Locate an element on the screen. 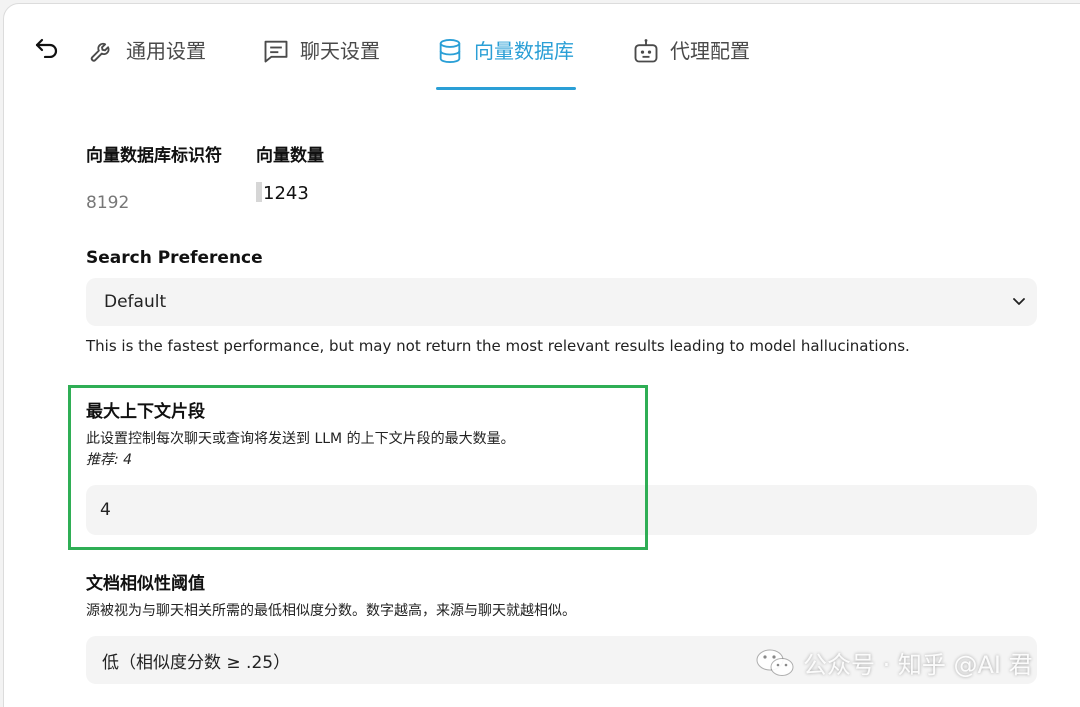  database-icon is located at coordinates (450, 51).